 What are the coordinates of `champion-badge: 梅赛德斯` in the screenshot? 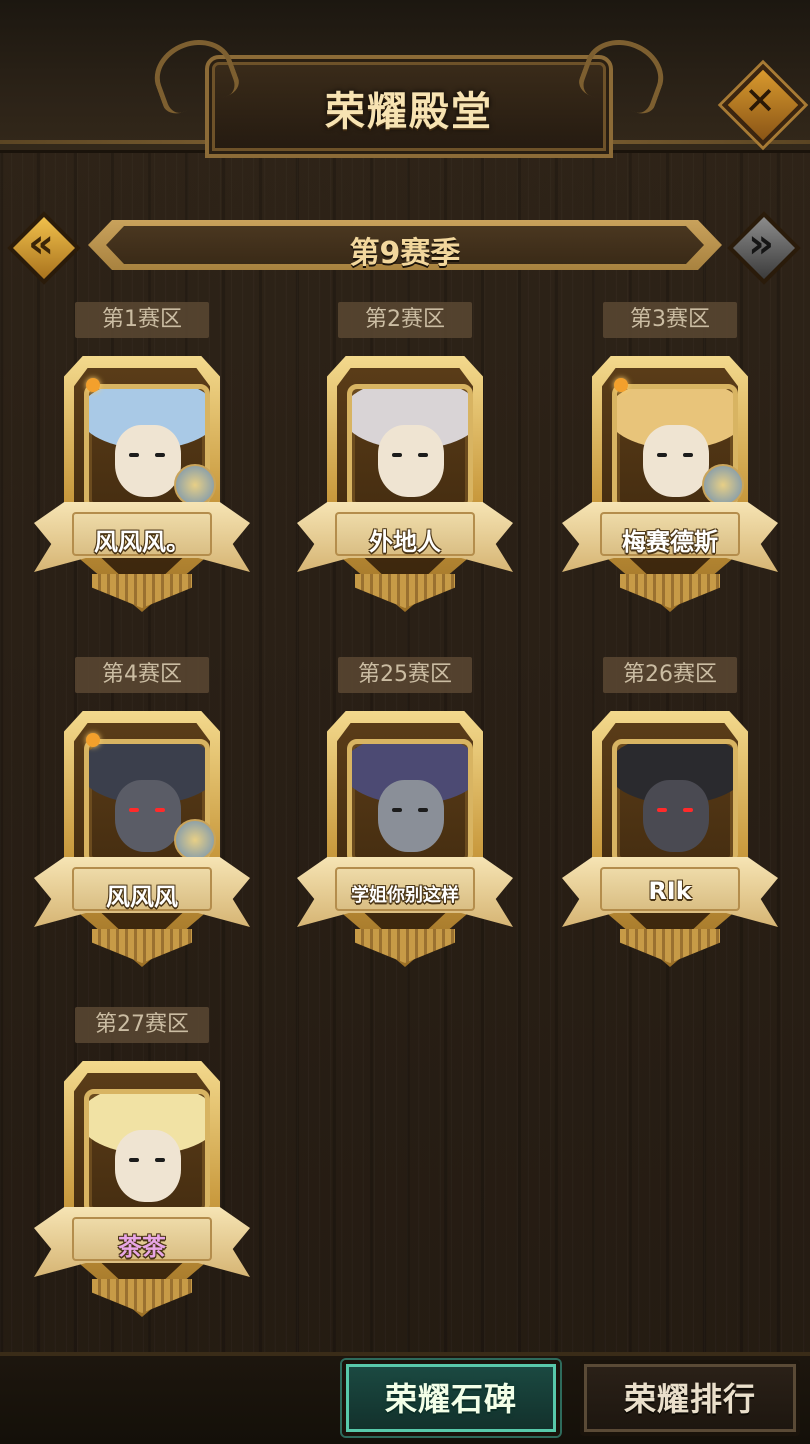 It's located at (670, 492).